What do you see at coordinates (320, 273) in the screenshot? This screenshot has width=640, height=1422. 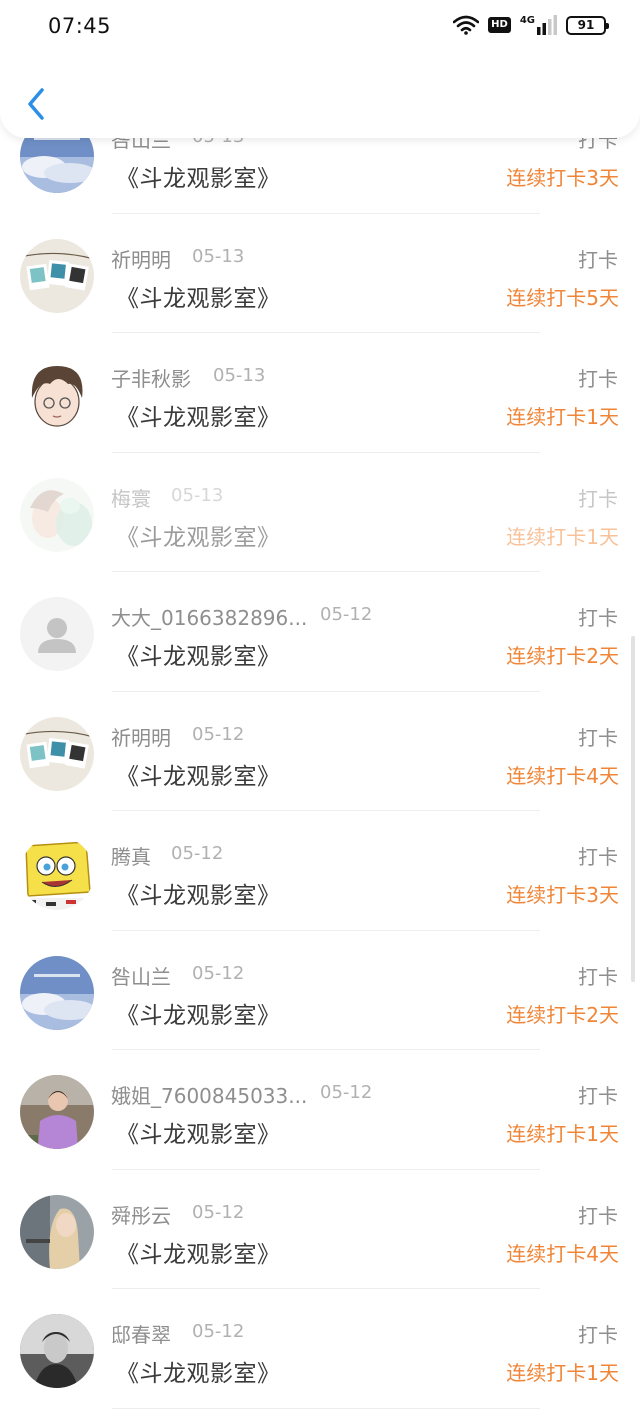 I see `list-item: 祈明明 05-13 《斗龙观影室》 打卡 连续打卡5天` at bounding box center [320, 273].